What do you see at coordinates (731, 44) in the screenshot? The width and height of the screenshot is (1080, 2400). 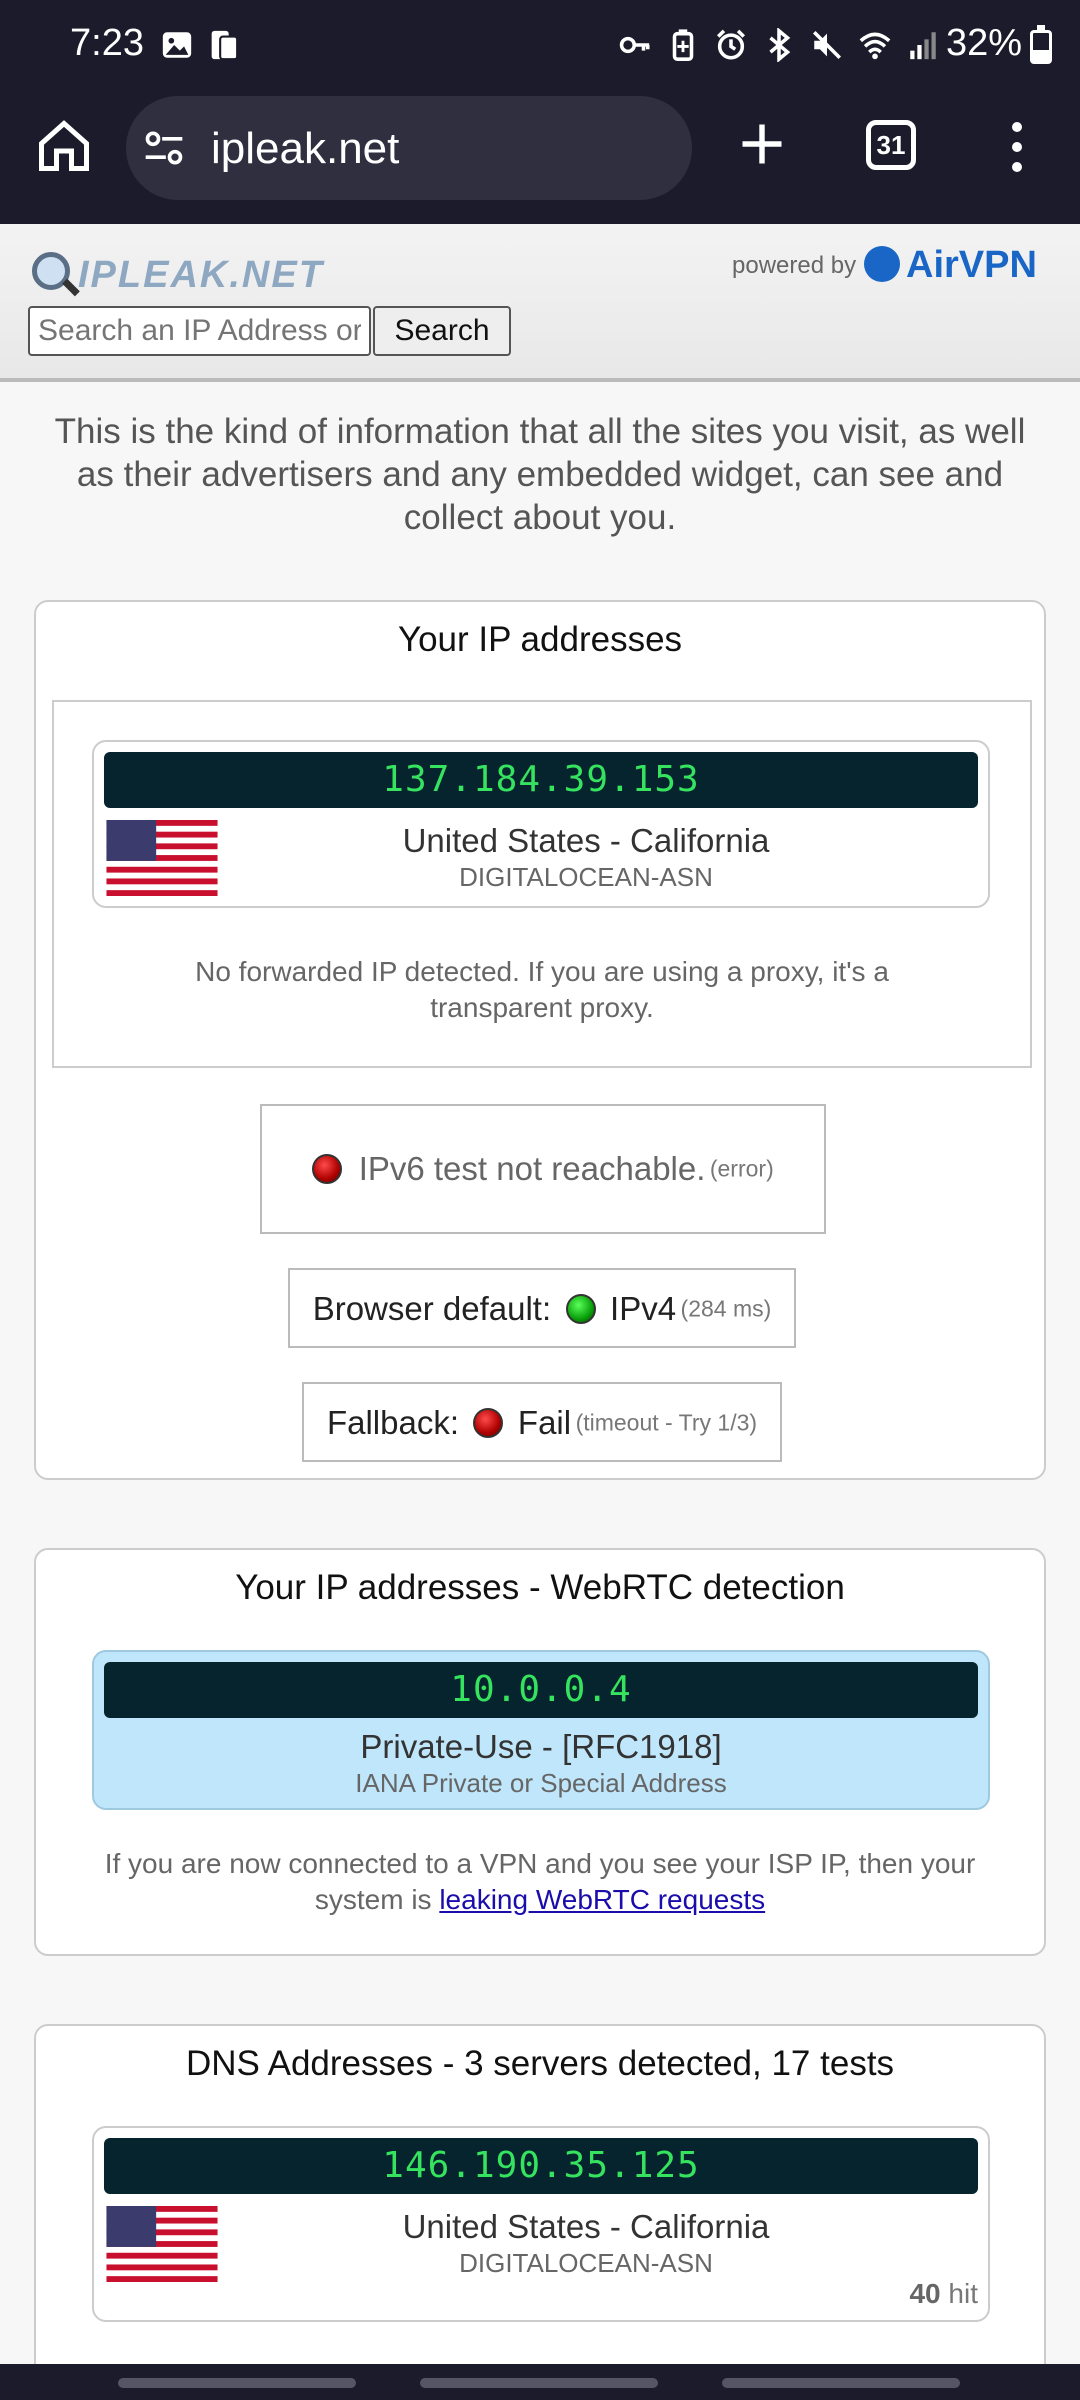 I see `alarm-icon` at bounding box center [731, 44].